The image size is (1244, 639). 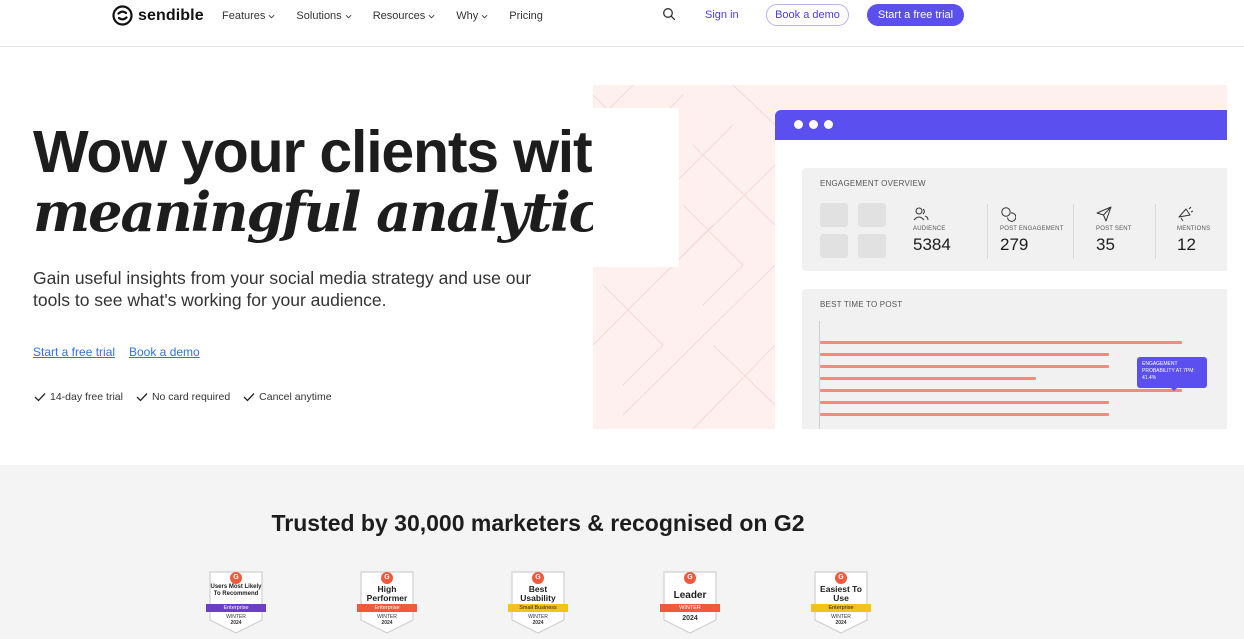 What do you see at coordinates (1104, 214) in the screenshot?
I see `send-icon` at bounding box center [1104, 214].